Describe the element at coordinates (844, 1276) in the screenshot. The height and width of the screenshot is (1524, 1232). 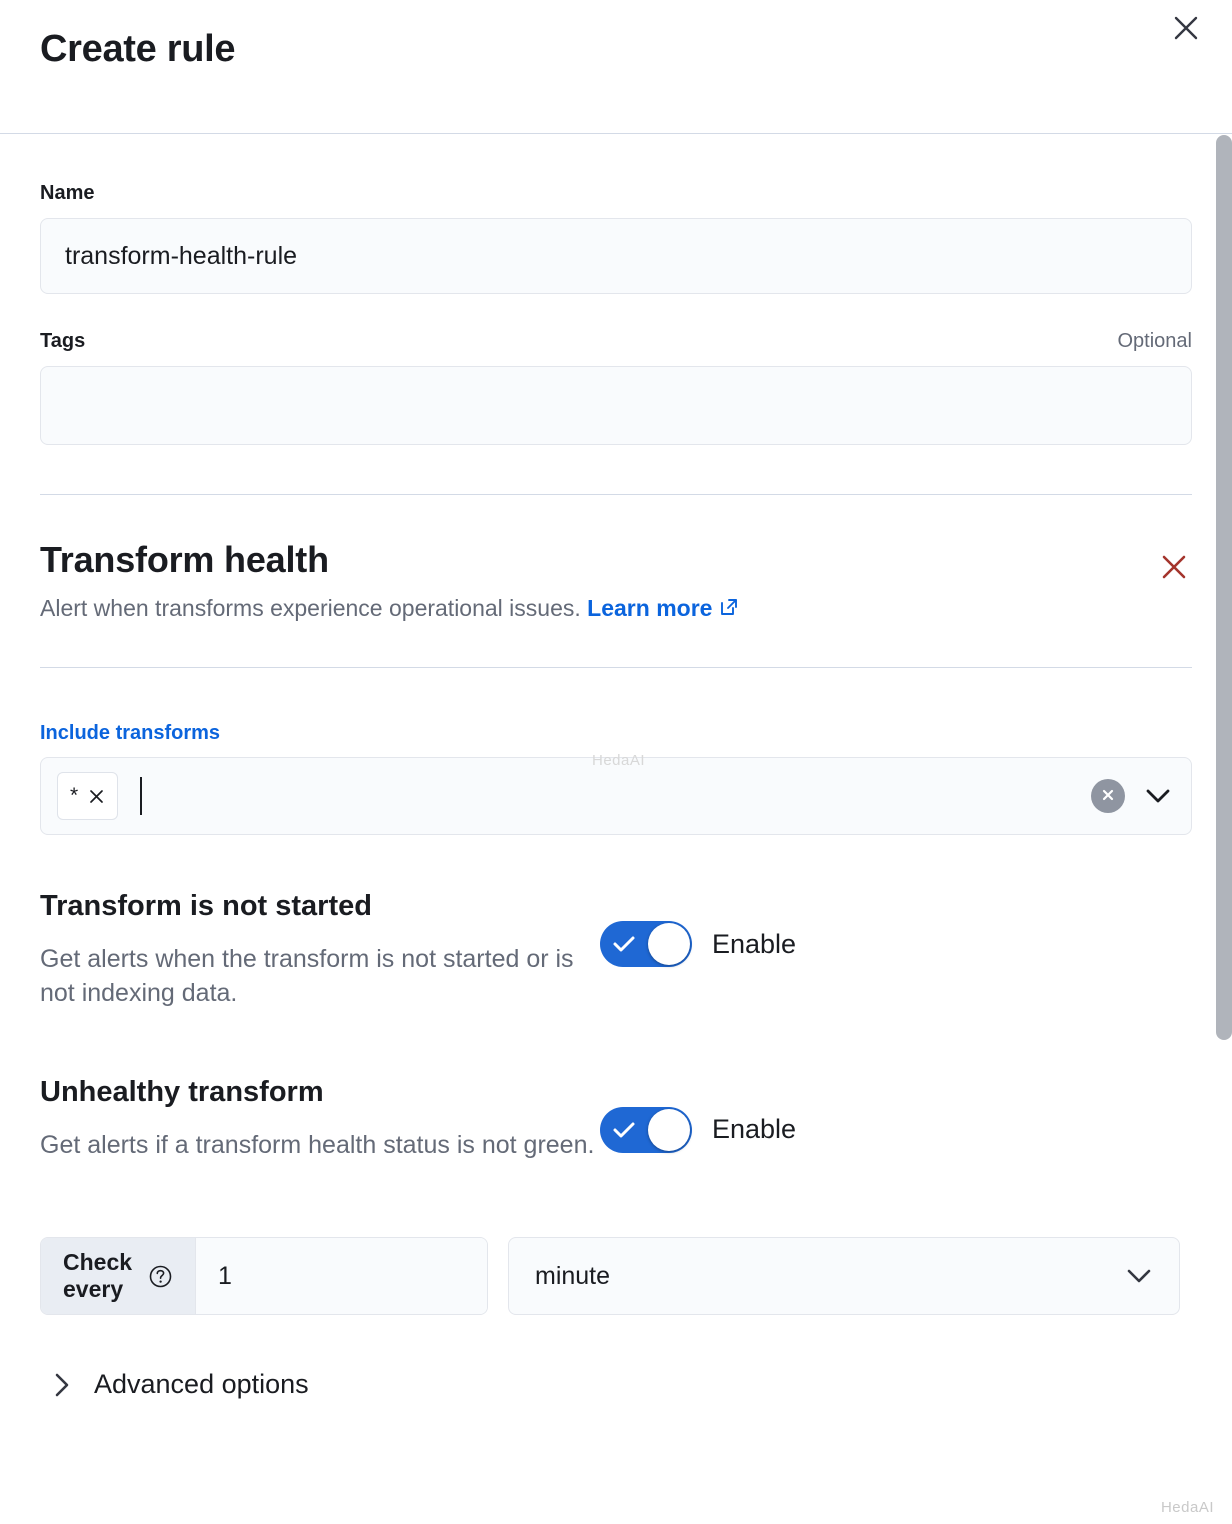
I see `check-interval-unit-select: minute` at that location.